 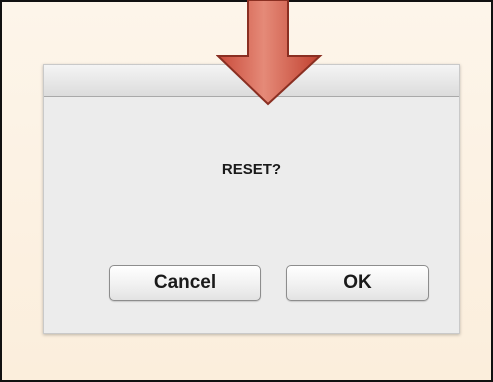 What do you see at coordinates (185, 283) in the screenshot?
I see `cancel-button: Cancel` at bounding box center [185, 283].